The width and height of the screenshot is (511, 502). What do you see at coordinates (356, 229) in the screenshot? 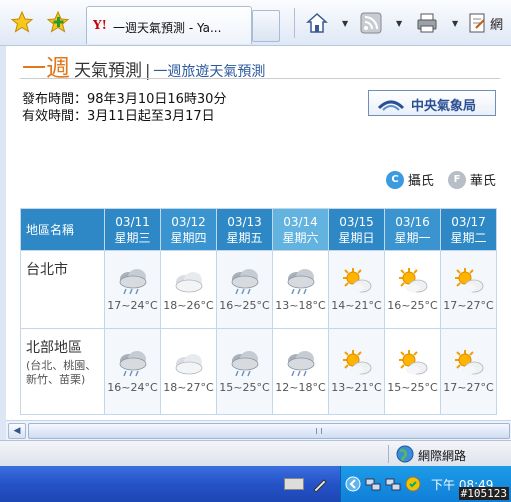
I see `day-header: 03/15 星期日` at bounding box center [356, 229].